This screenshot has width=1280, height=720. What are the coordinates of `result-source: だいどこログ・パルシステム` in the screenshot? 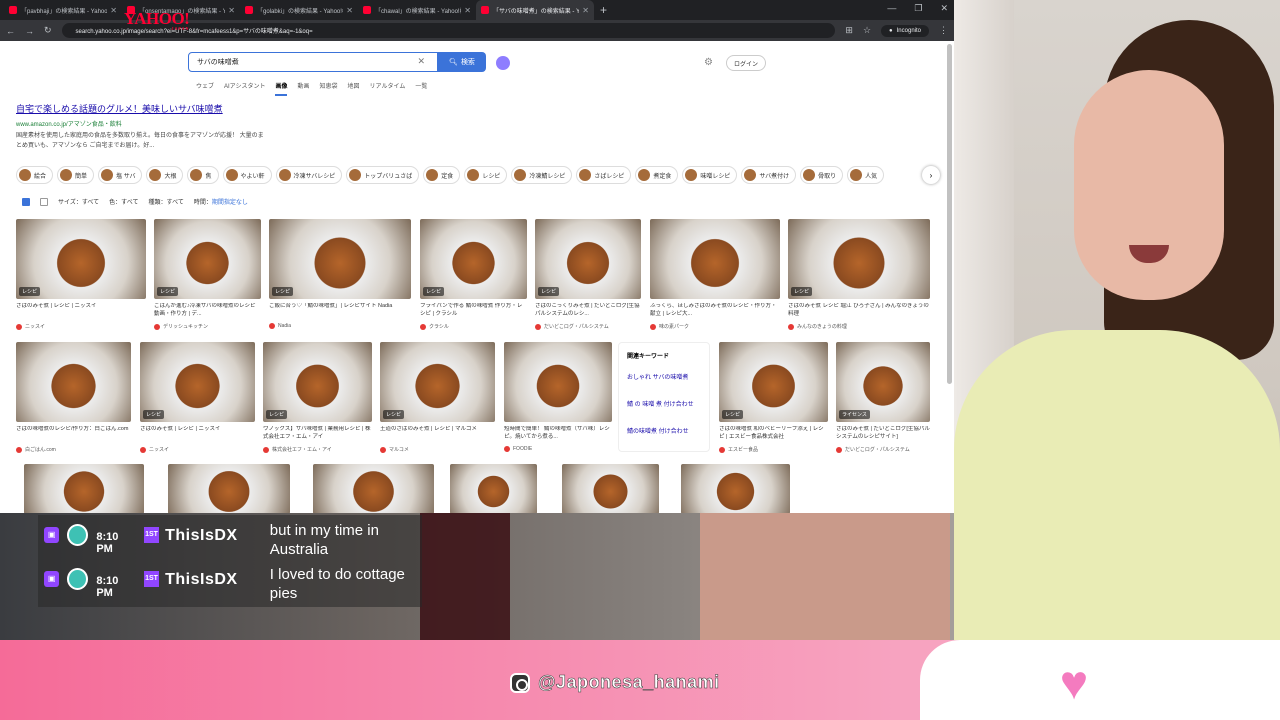 It's located at (883, 449).